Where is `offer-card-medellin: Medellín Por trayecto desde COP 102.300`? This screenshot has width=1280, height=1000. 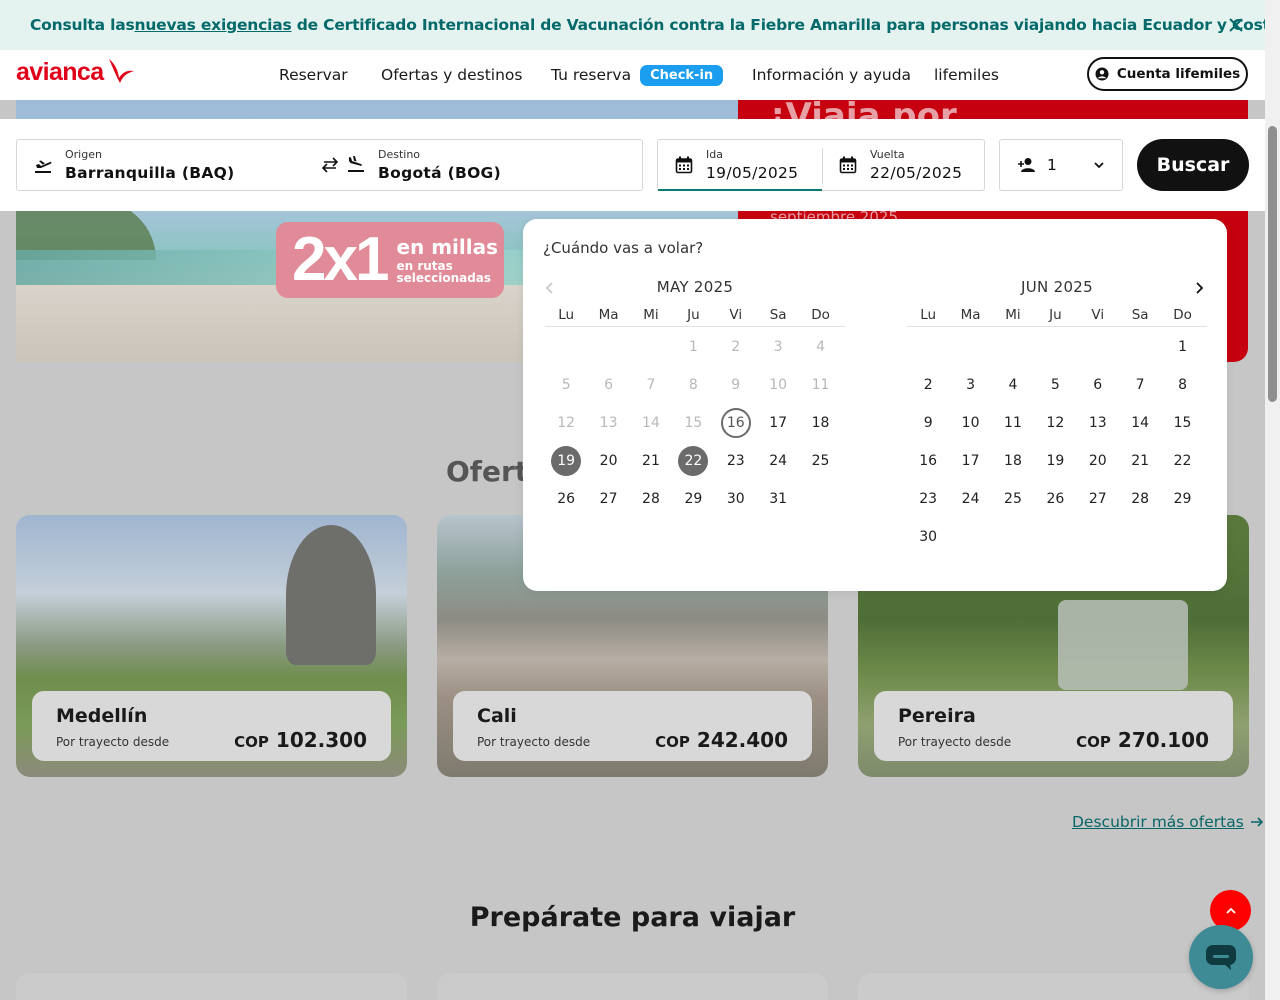
offer-card-medellin: Medellín Por trayecto desde COP 102.300 is located at coordinates (211, 646).